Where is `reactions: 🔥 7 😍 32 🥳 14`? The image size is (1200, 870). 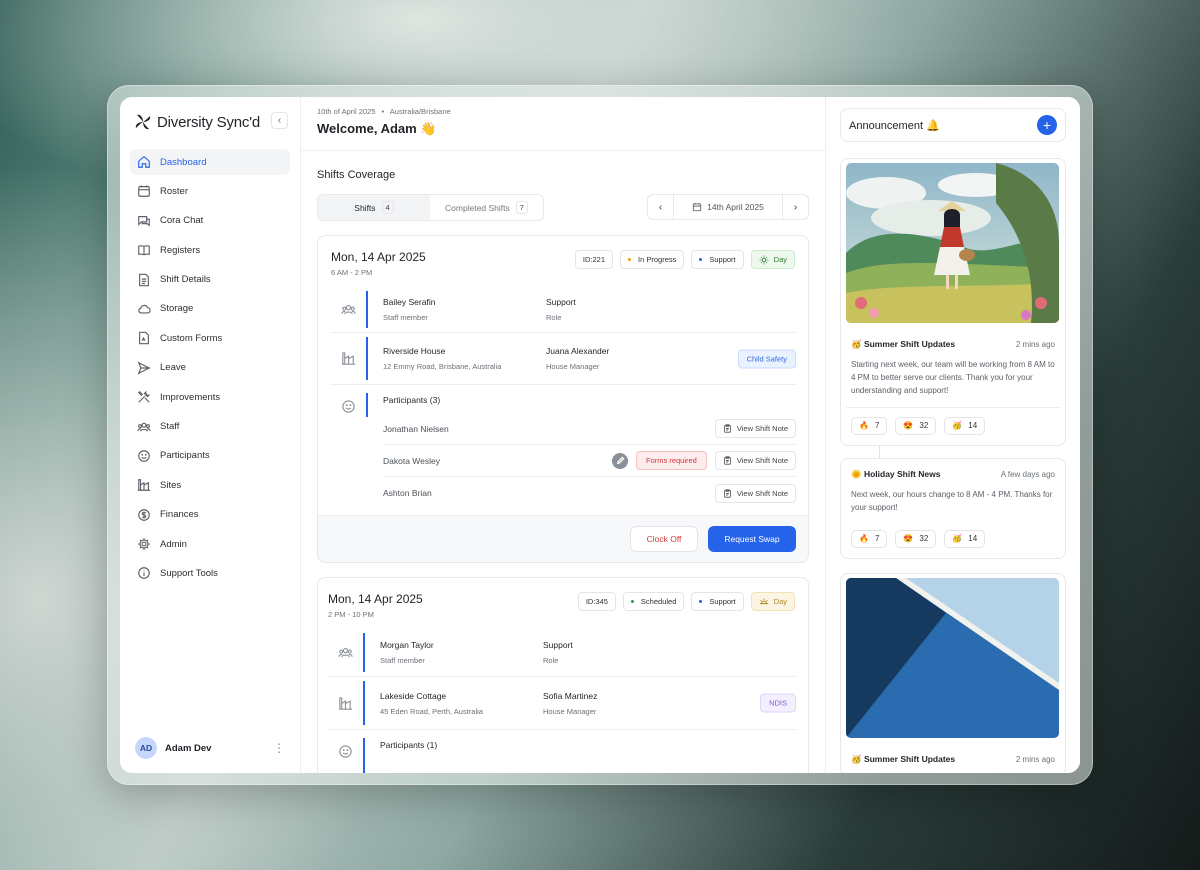
reactions: 🔥 7 😍 32 🥳 14 is located at coordinates (953, 425).